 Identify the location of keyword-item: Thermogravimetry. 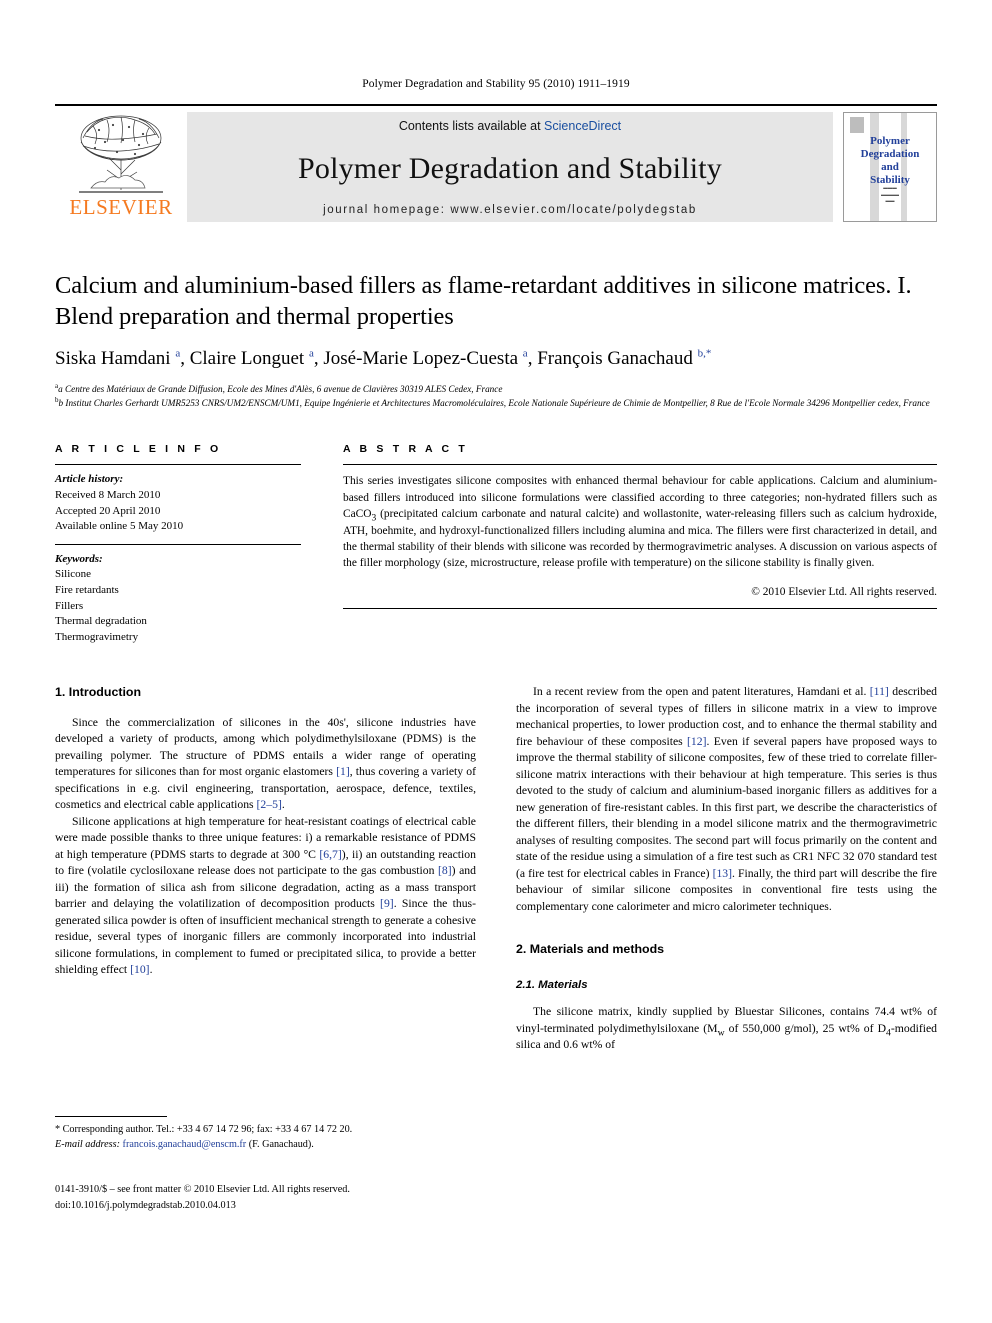
(97, 636).